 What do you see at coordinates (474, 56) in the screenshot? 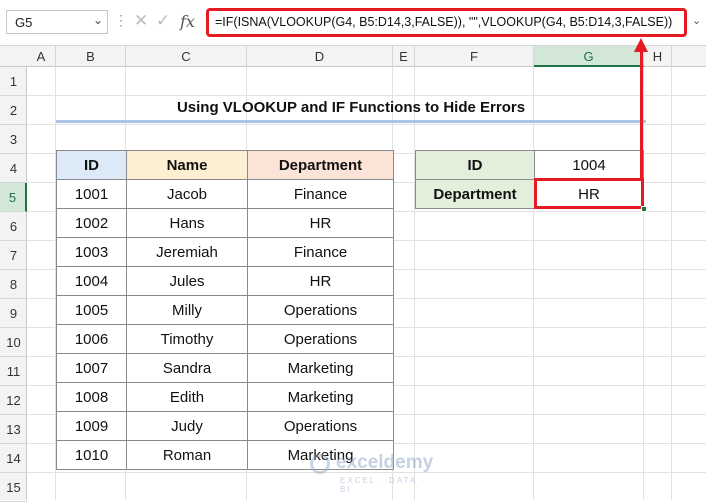
I see `column-header-f: F` at bounding box center [474, 56].